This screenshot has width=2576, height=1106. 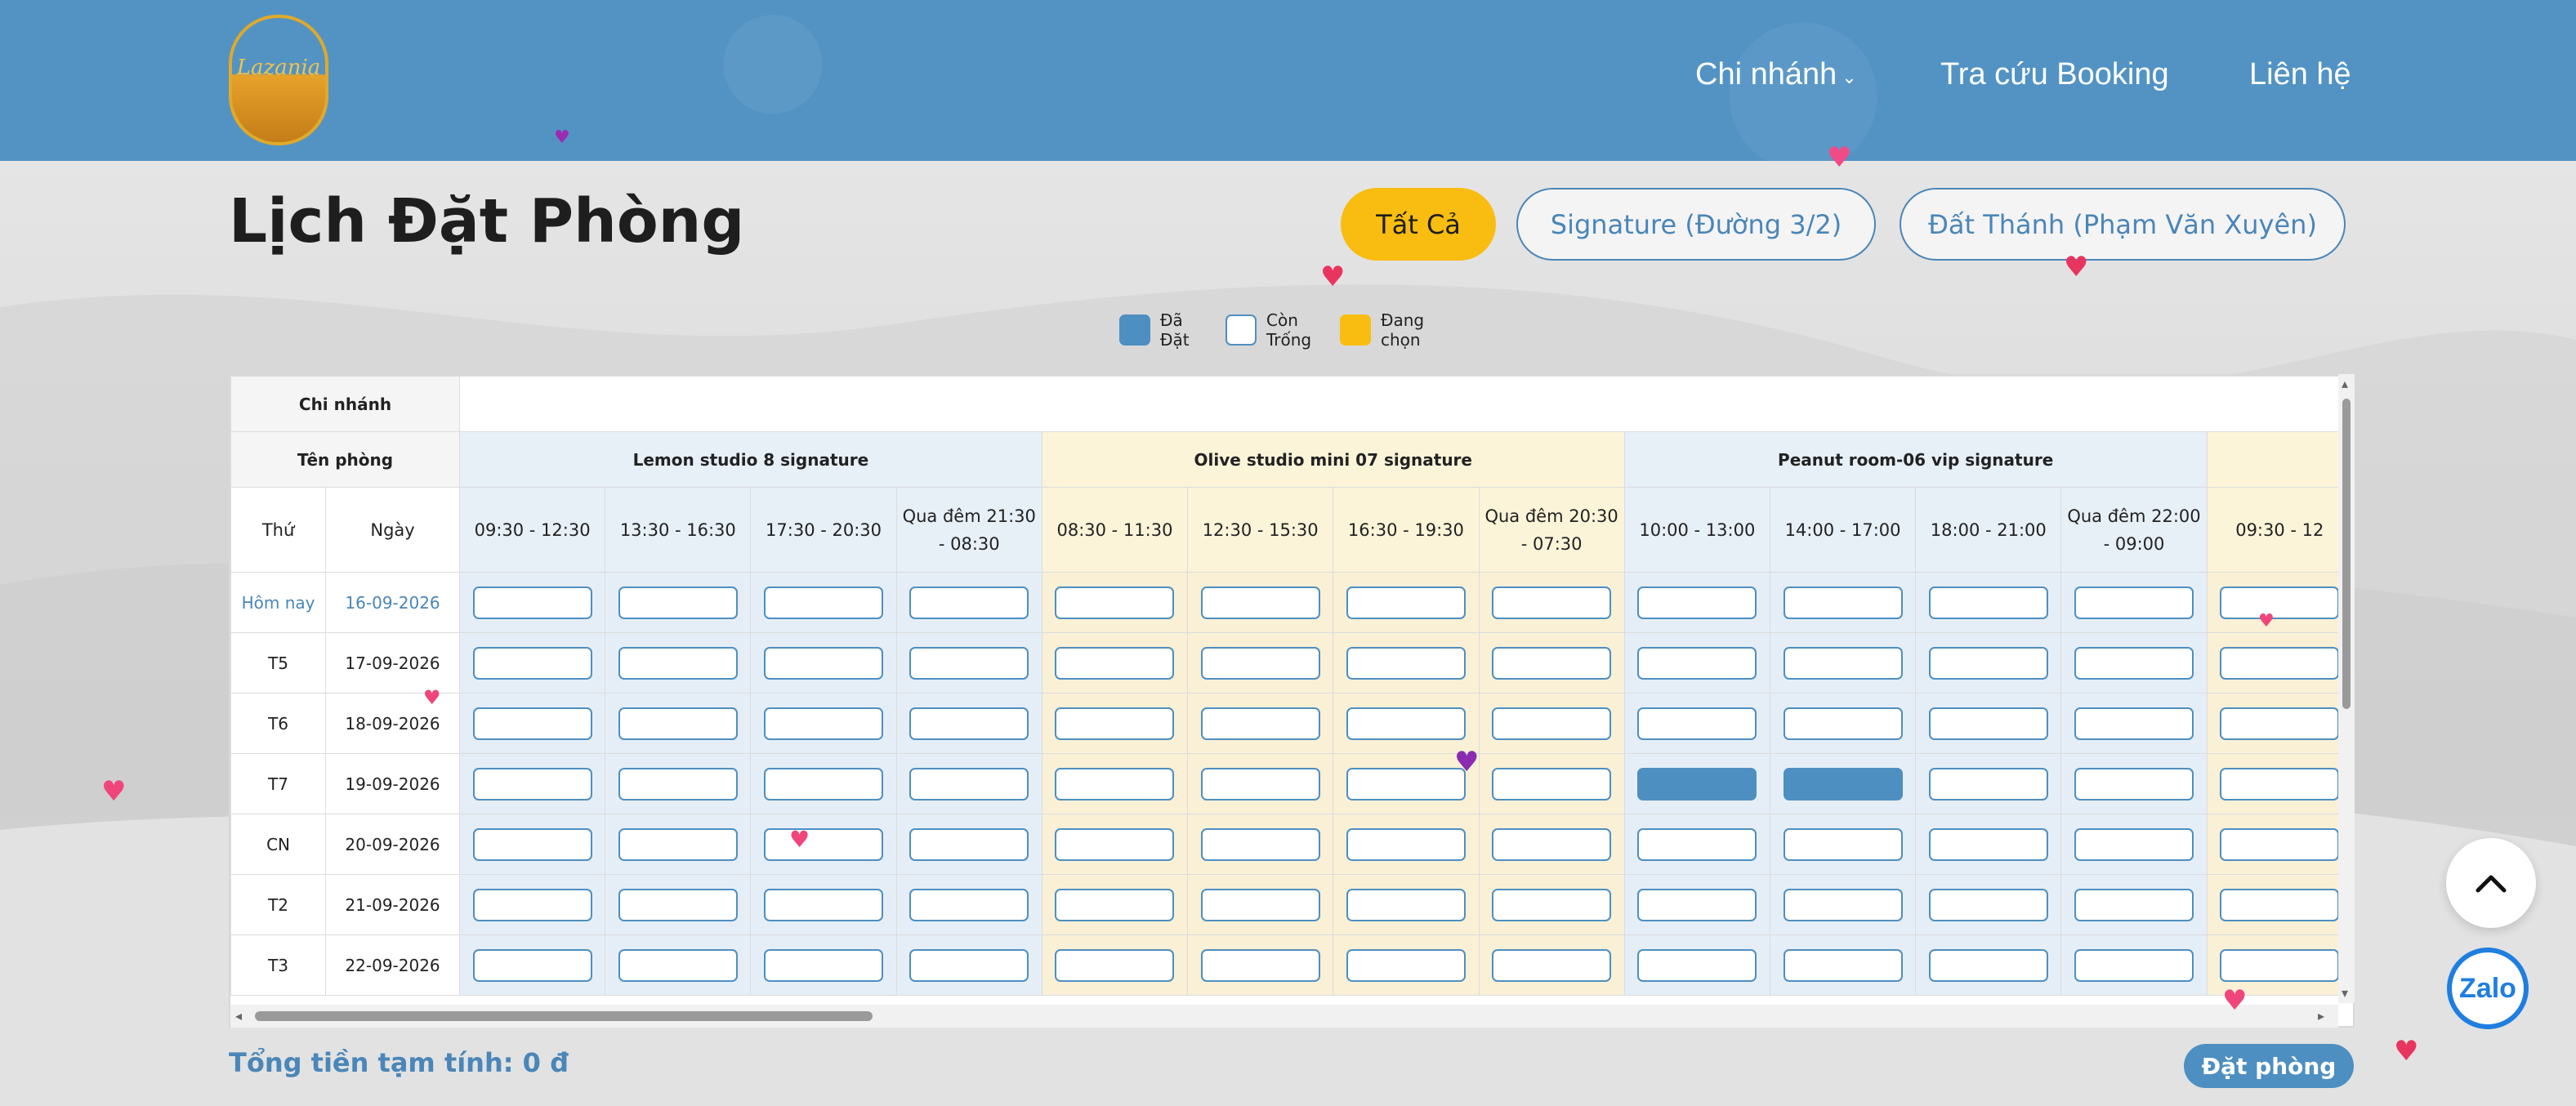 I want to click on filter-dat-thanh-button: Đất Thánh (Phạm Văn Xuyên), so click(x=2123, y=224).